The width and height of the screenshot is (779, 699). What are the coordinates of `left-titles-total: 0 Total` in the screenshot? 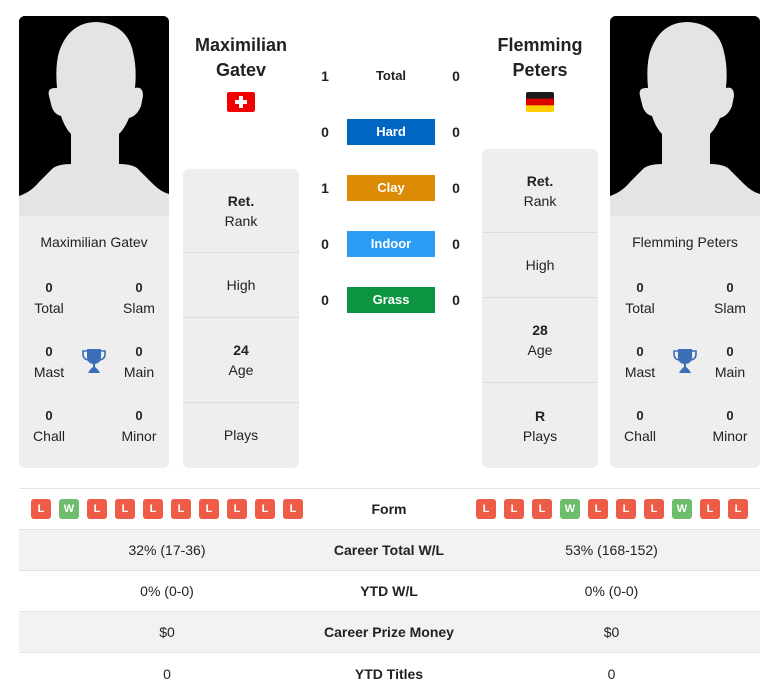 It's located at (49, 298).